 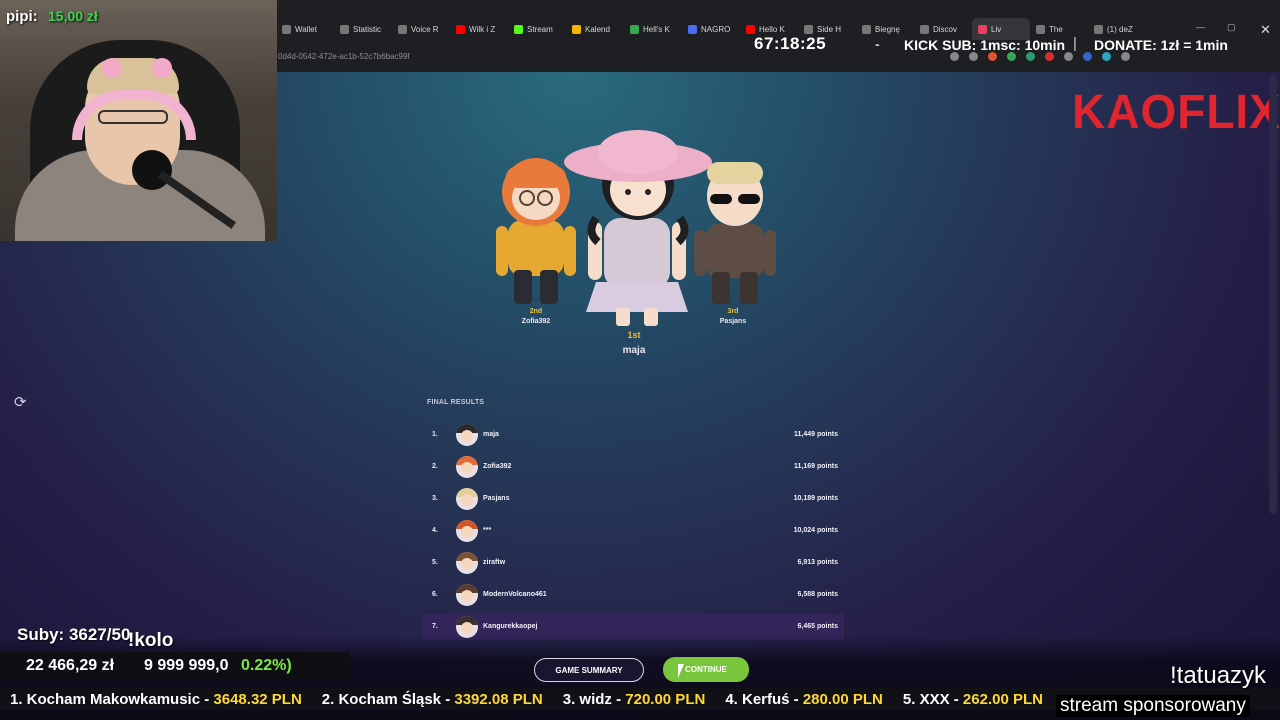 What do you see at coordinates (842, 699) in the screenshot?
I see `ticker-amount: 280.00 PLN` at bounding box center [842, 699].